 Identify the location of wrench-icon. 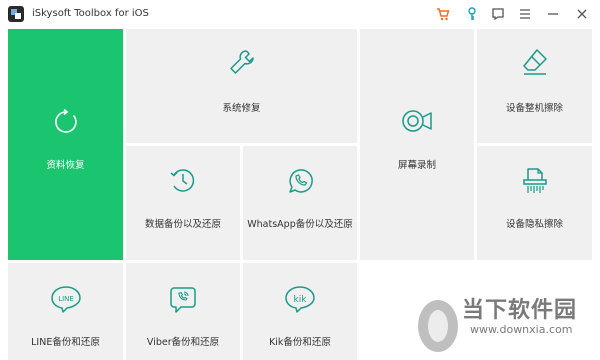
(241, 62).